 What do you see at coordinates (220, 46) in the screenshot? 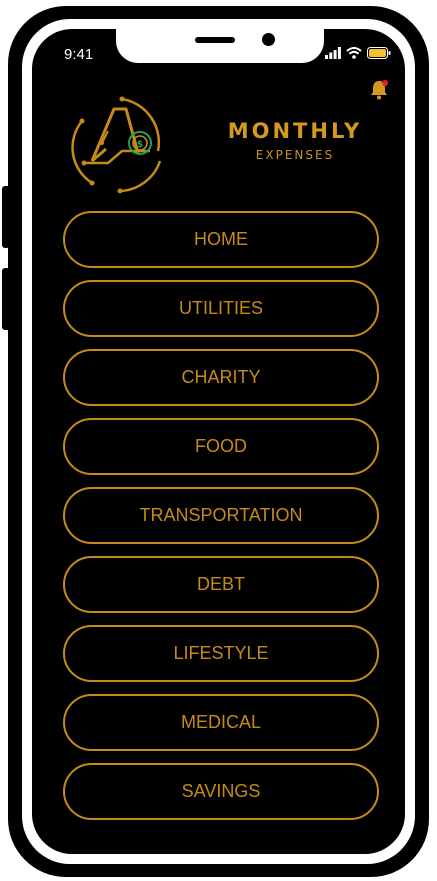
I see `notch` at bounding box center [220, 46].